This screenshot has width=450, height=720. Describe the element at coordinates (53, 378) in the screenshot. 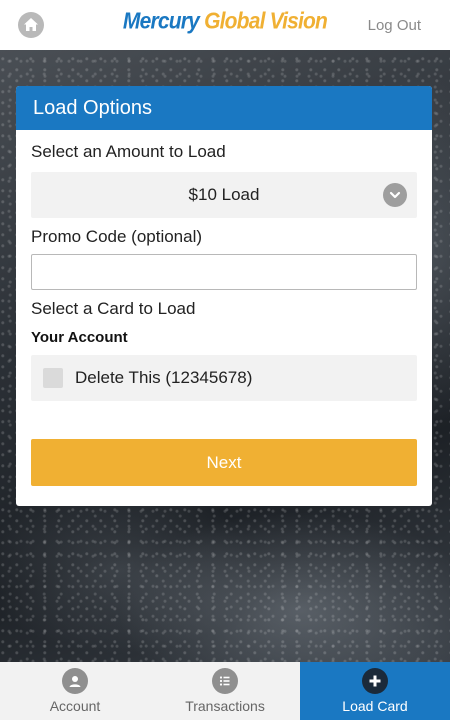

I see `card-option-checkbox` at that location.